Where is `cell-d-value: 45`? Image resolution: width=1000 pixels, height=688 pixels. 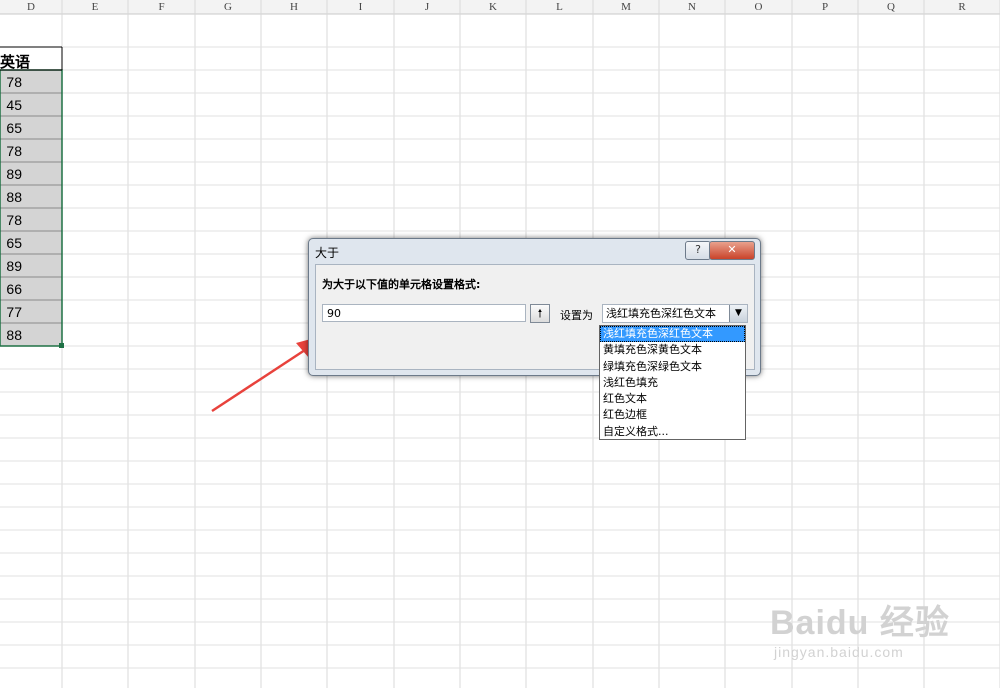
cell-d-value: 45 is located at coordinates (11, 105).